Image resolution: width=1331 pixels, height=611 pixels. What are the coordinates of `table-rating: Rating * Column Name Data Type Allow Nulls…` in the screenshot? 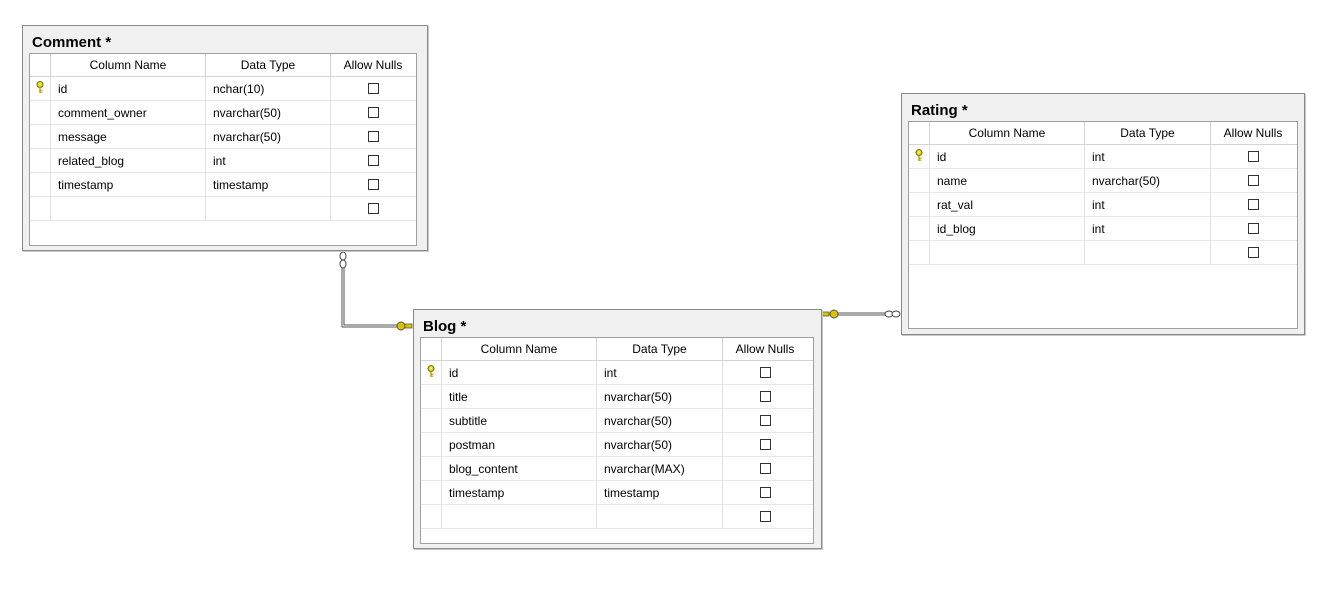 It's located at (1103, 214).